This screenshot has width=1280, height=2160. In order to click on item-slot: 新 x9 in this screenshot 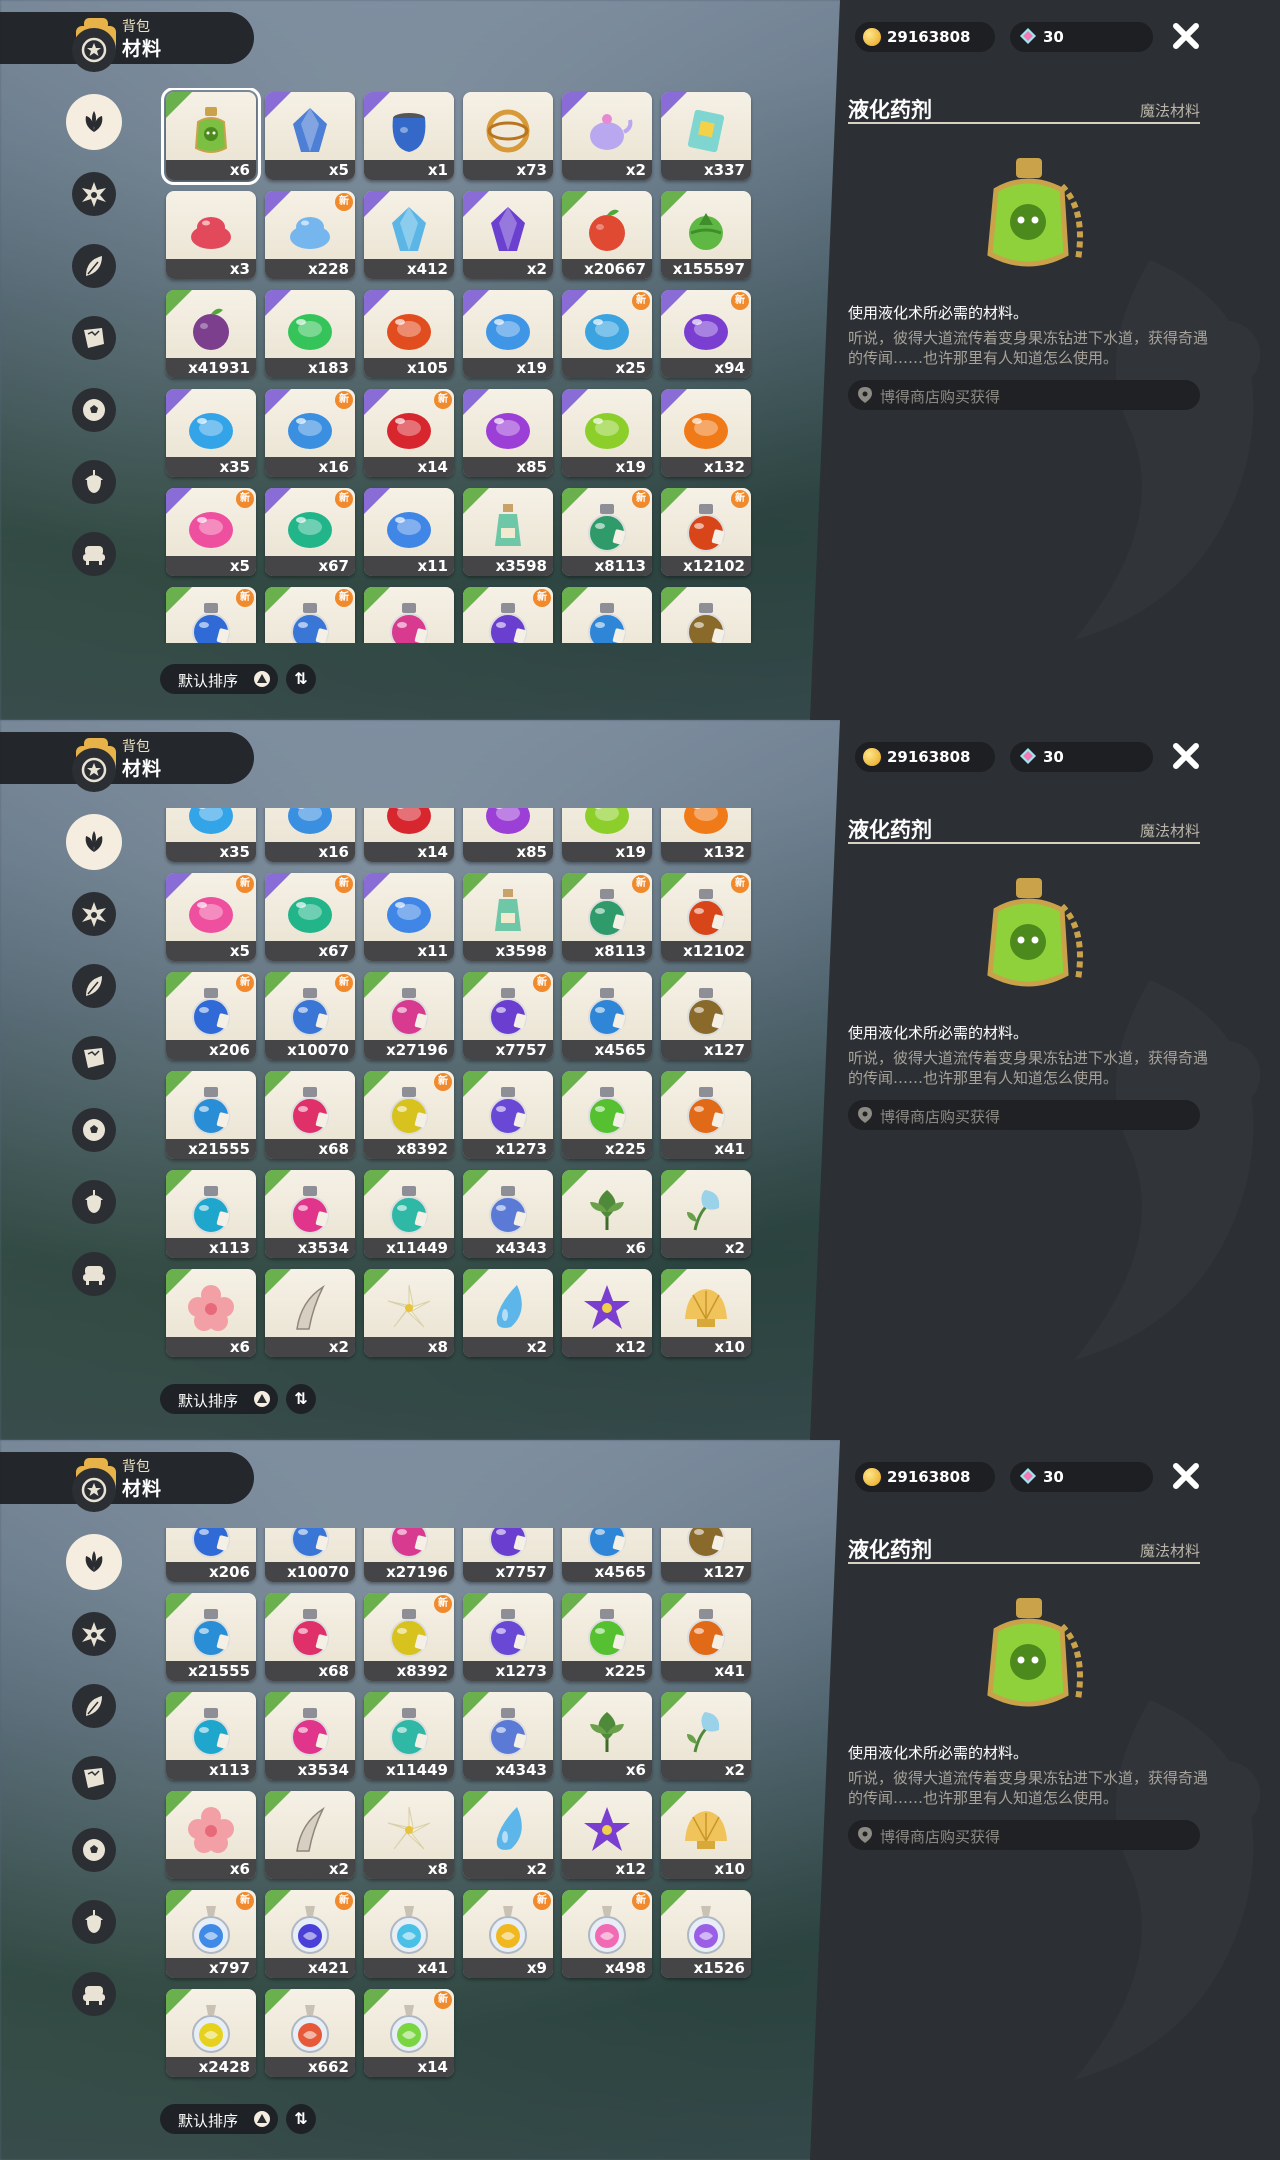, I will do `click(508, 1934)`.